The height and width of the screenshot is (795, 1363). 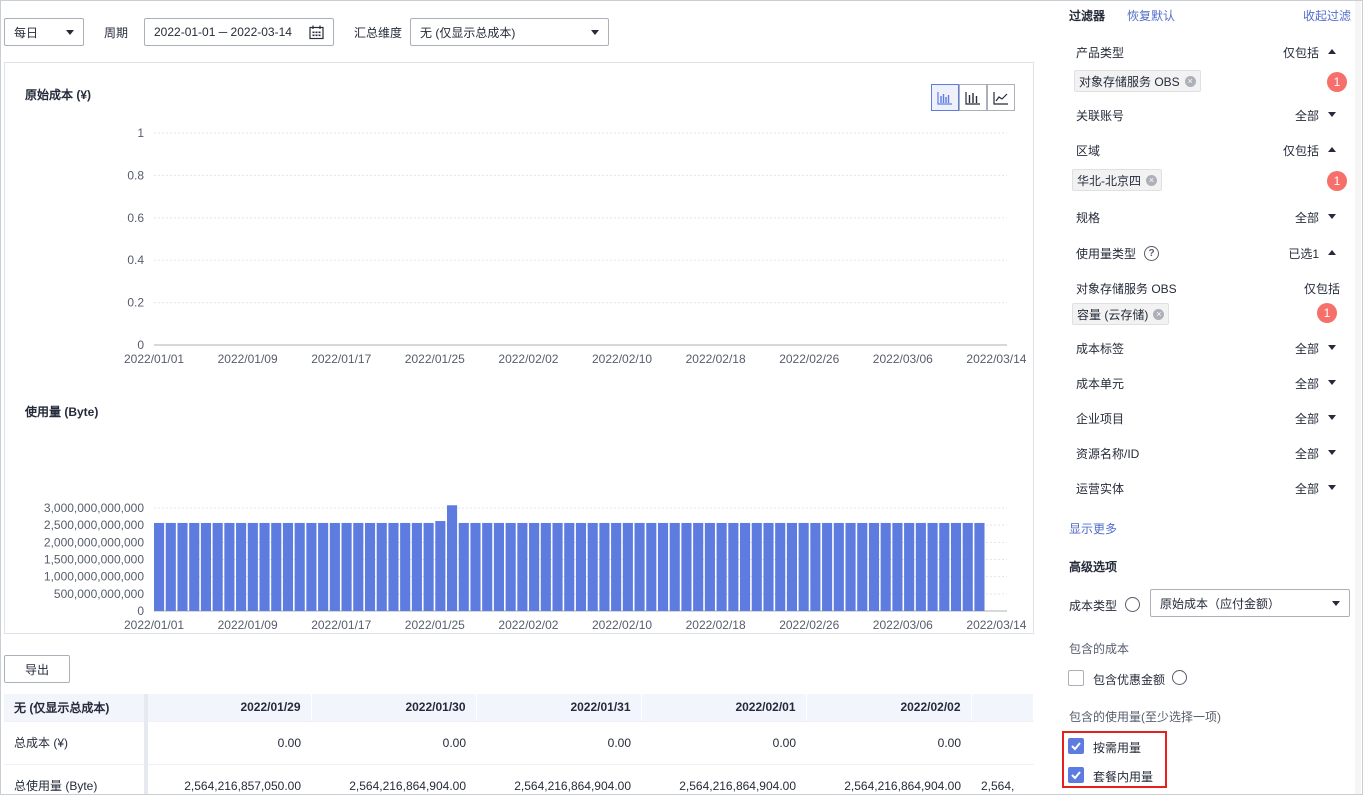 What do you see at coordinates (1076, 678) in the screenshot?
I see `discount-checkbox` at bounding box center [1076, 678].